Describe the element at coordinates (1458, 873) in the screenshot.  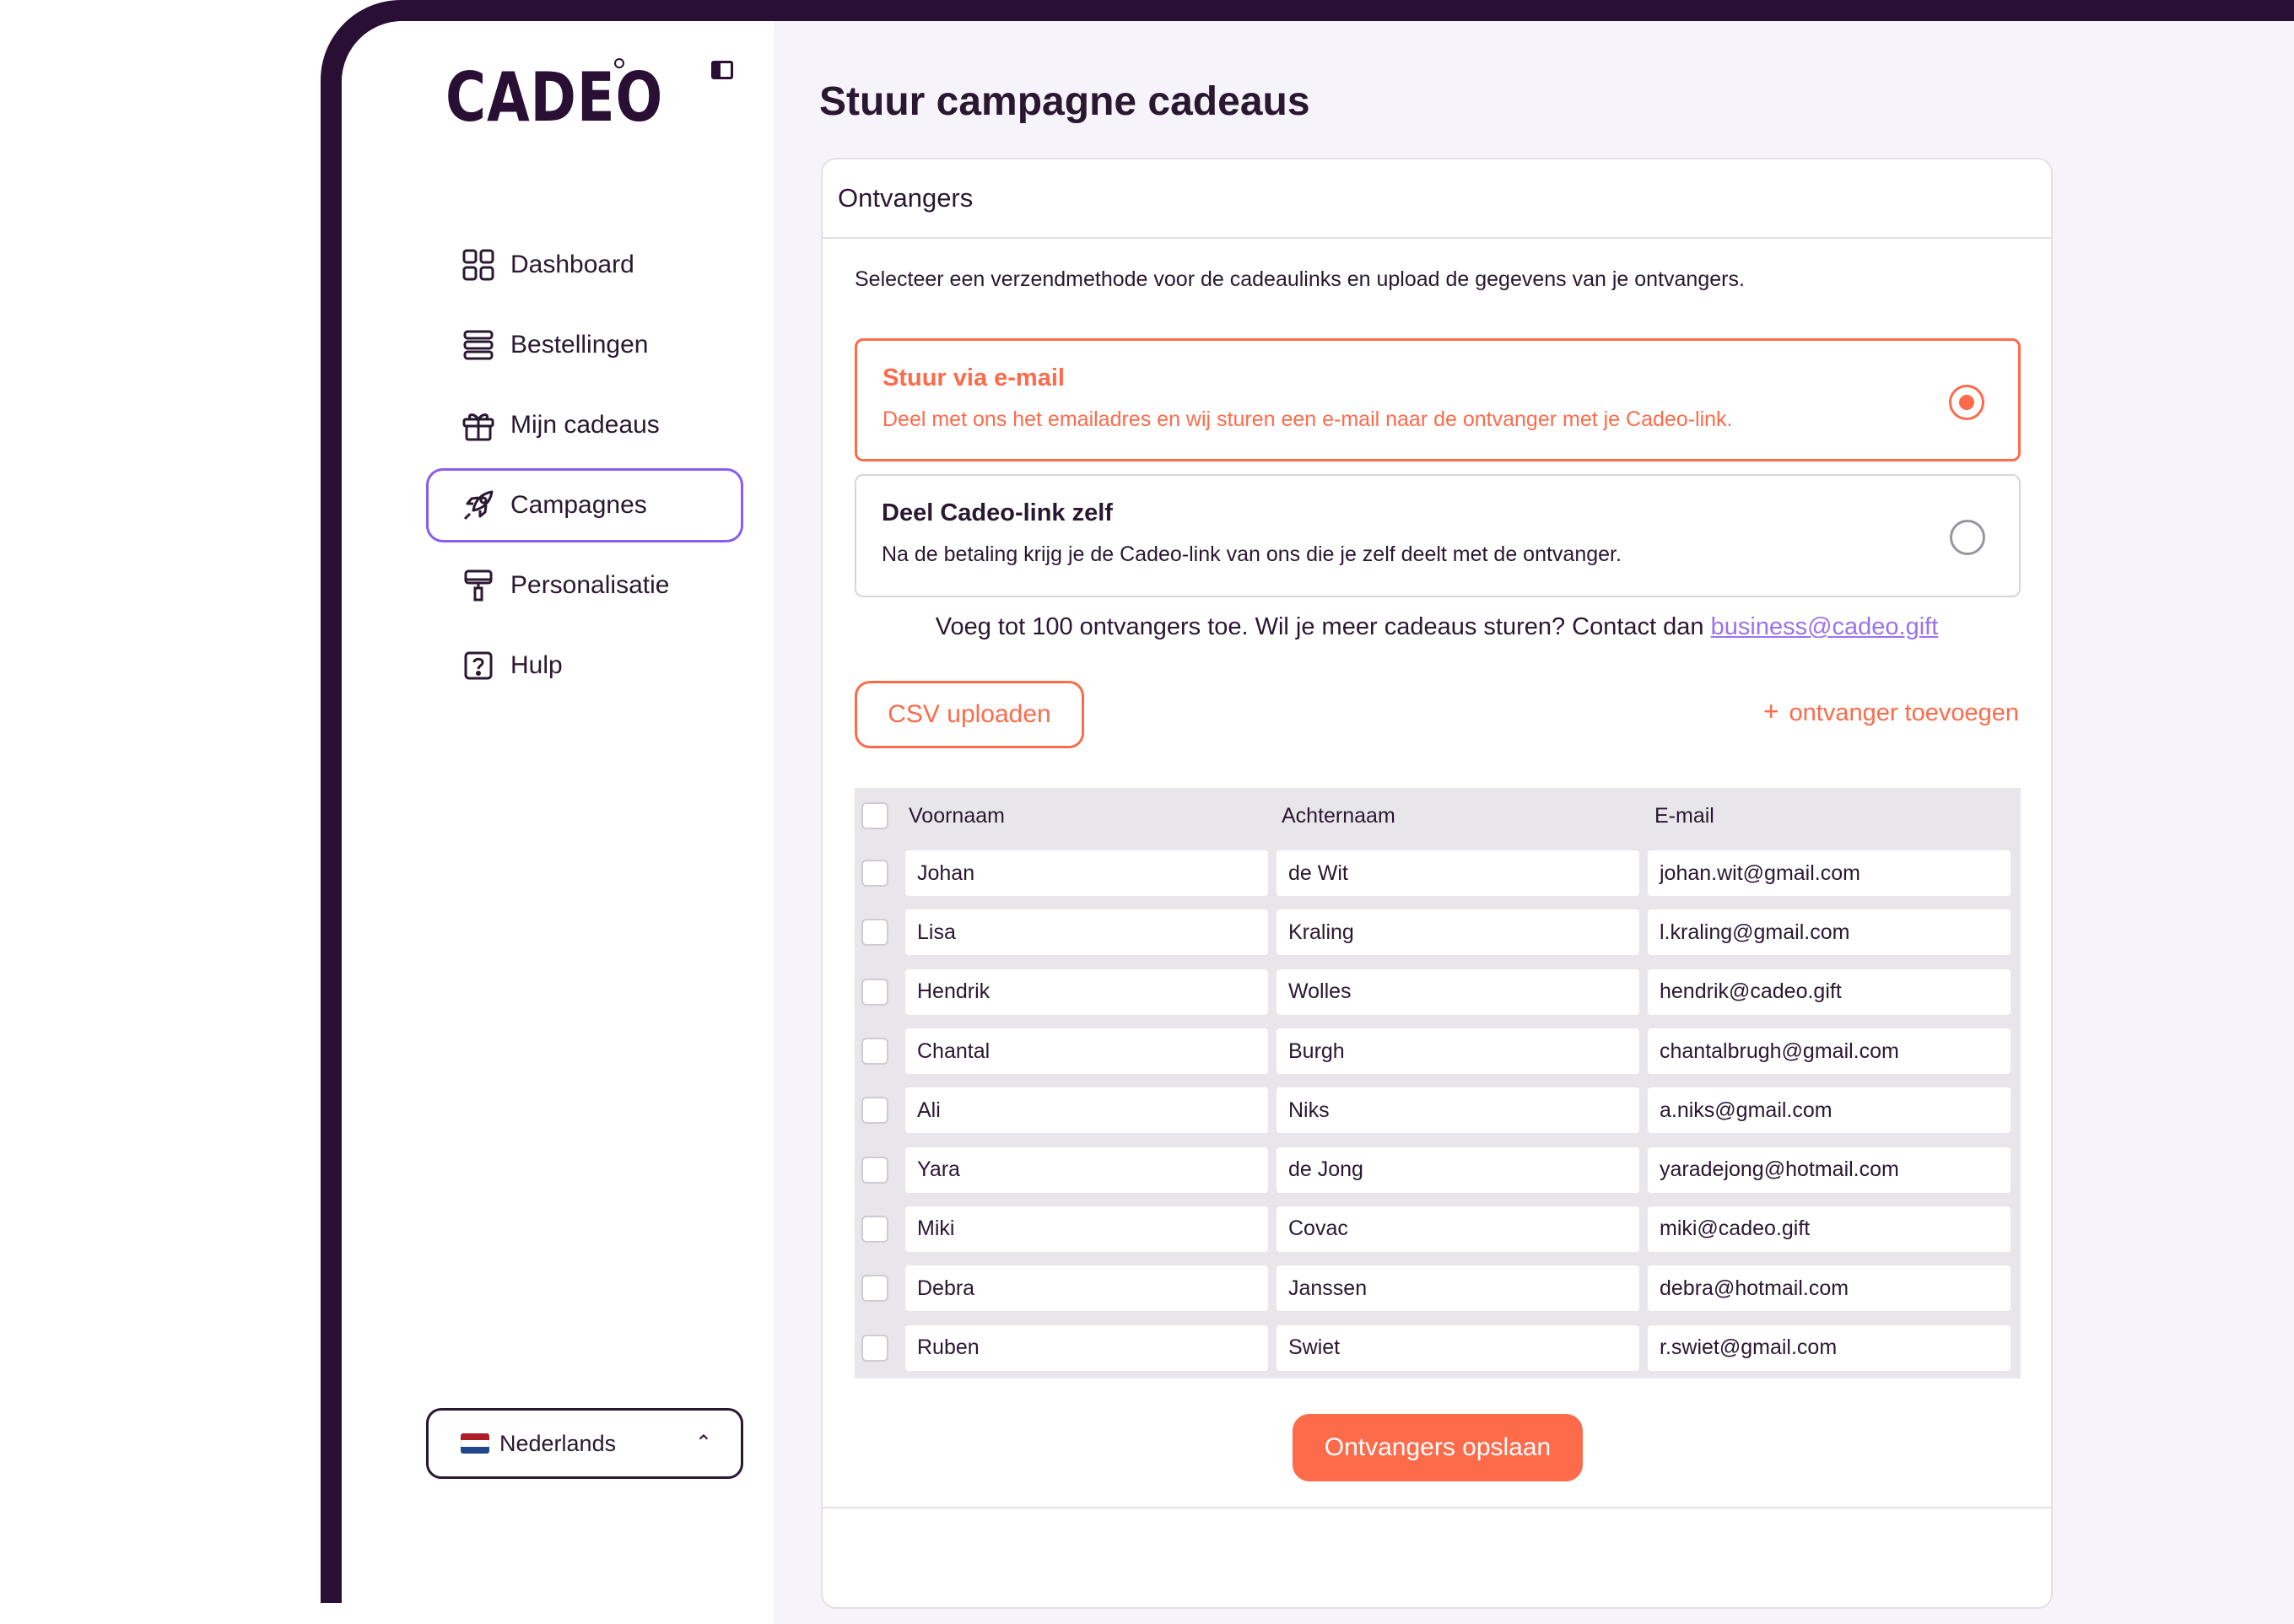
I see `last-name-field: de Wit` at that location.